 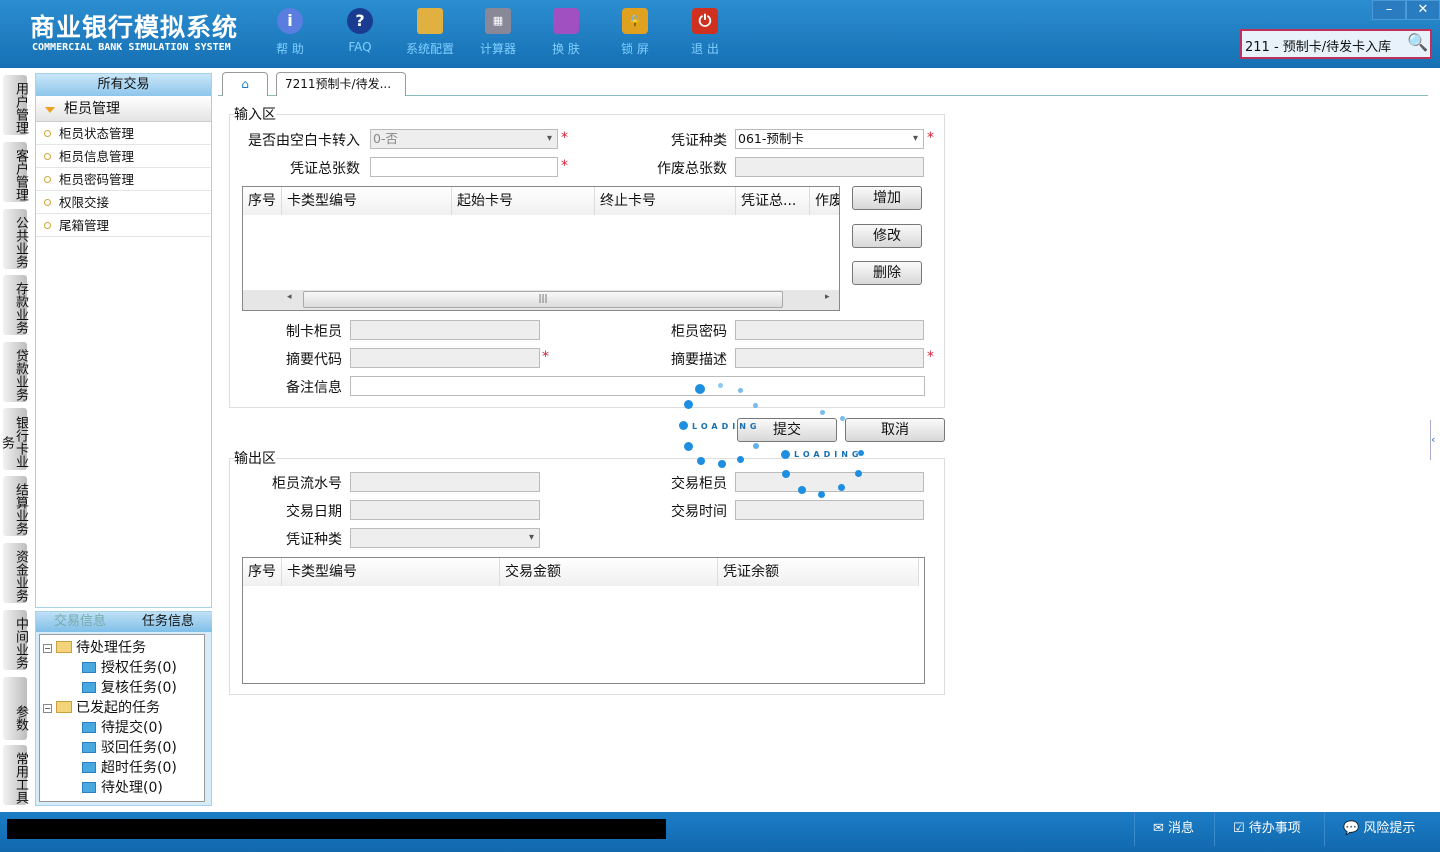 What do you see at coordinates (14, 439) in the screenshot?
I see `side-tab-card: 银行卡业务` at bounding box center [14, 439].